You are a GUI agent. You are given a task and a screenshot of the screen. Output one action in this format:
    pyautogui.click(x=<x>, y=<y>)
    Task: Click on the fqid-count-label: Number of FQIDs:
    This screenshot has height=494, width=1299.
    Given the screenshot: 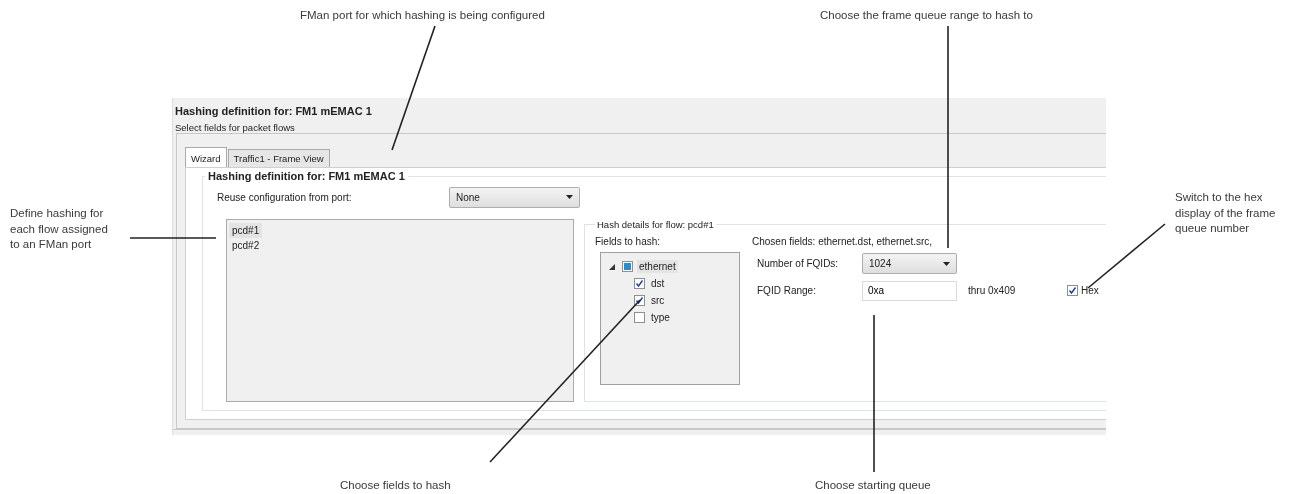 What is the action you would take?
    pyautogui.click(x=798, y=263)
    